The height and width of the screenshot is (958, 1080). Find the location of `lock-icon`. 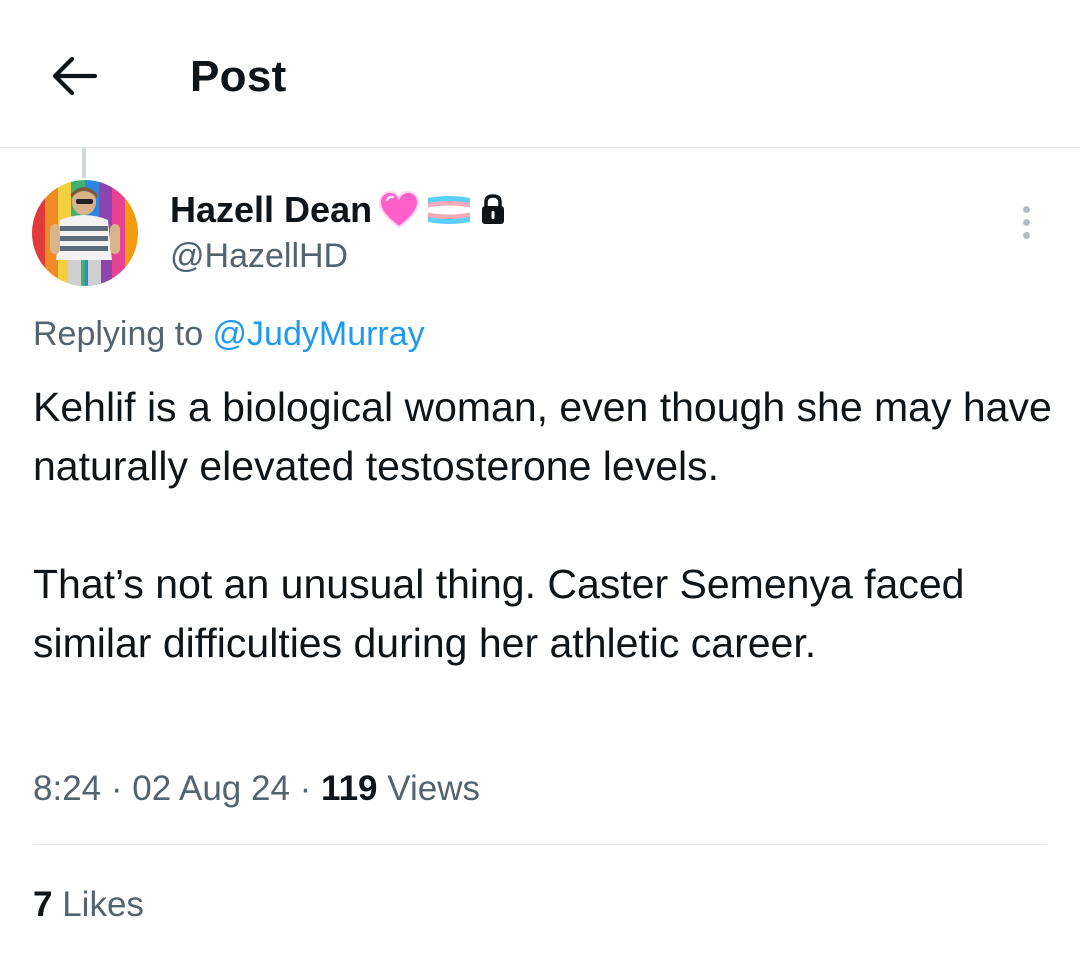

lock-icon is located at coordinates (493, 209).